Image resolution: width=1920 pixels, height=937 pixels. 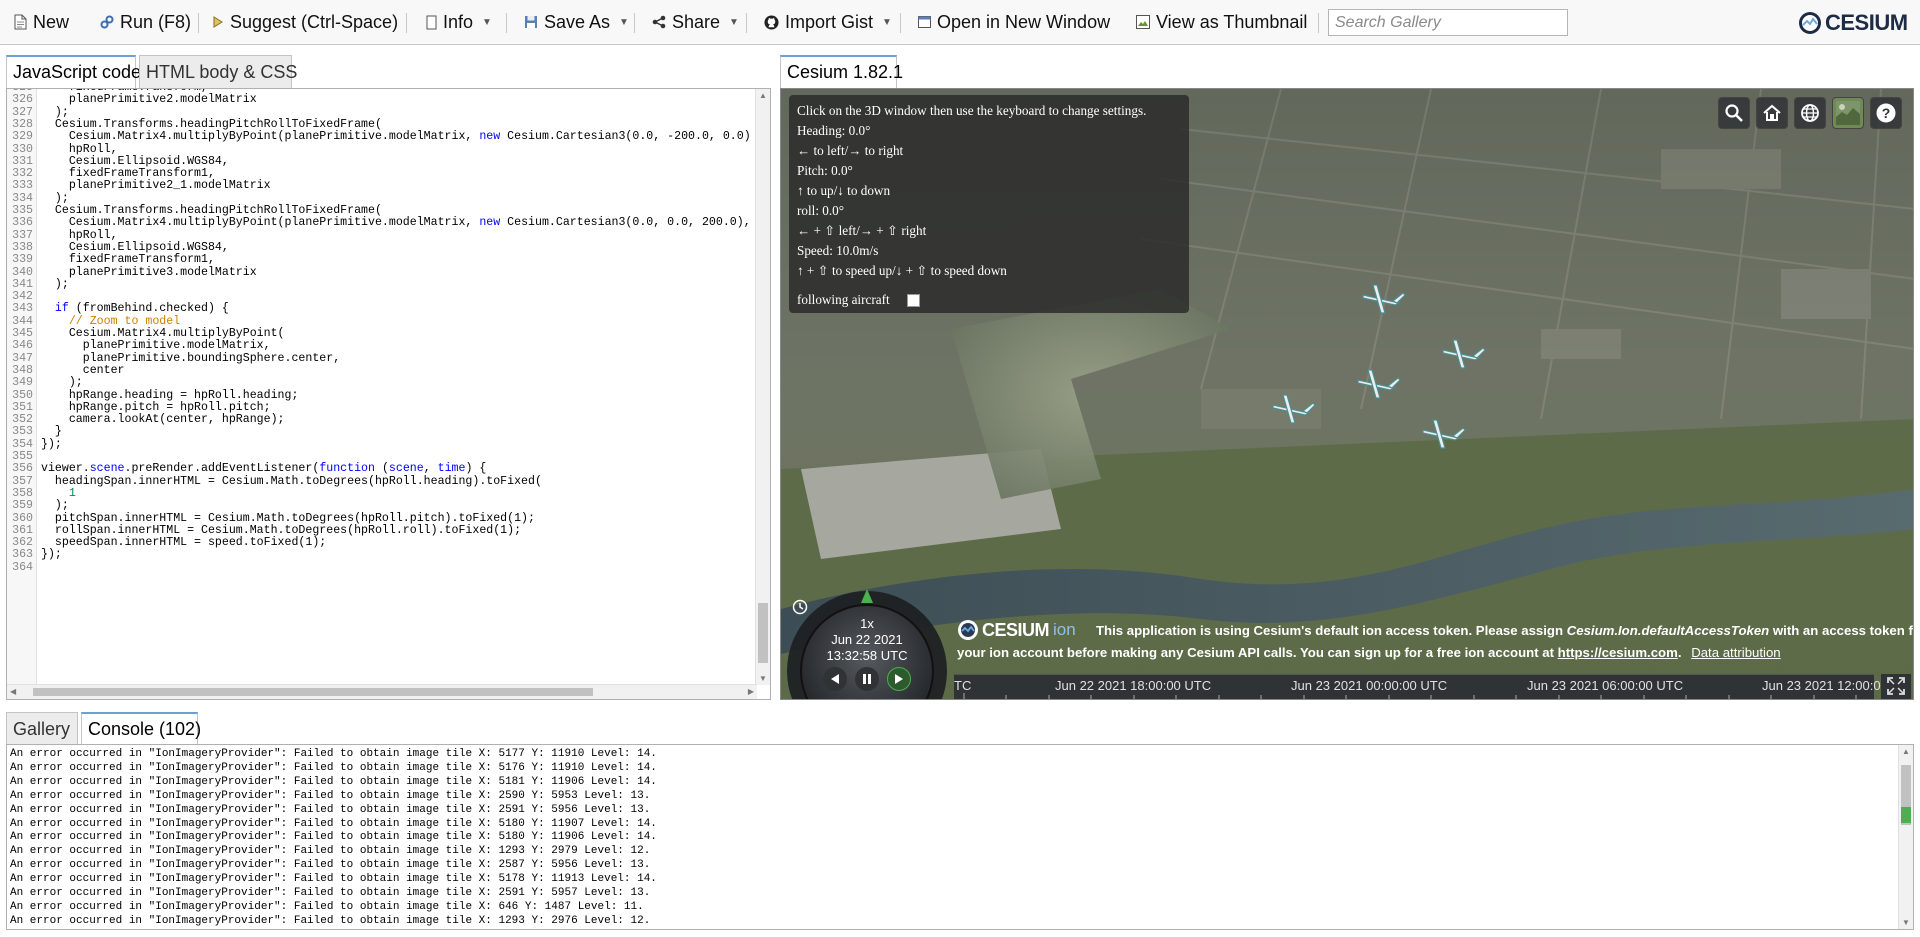 What do you see at coordinates (22, 358) in the screenshot?
I see `line-number: 347` at bounding box center [22, 358].